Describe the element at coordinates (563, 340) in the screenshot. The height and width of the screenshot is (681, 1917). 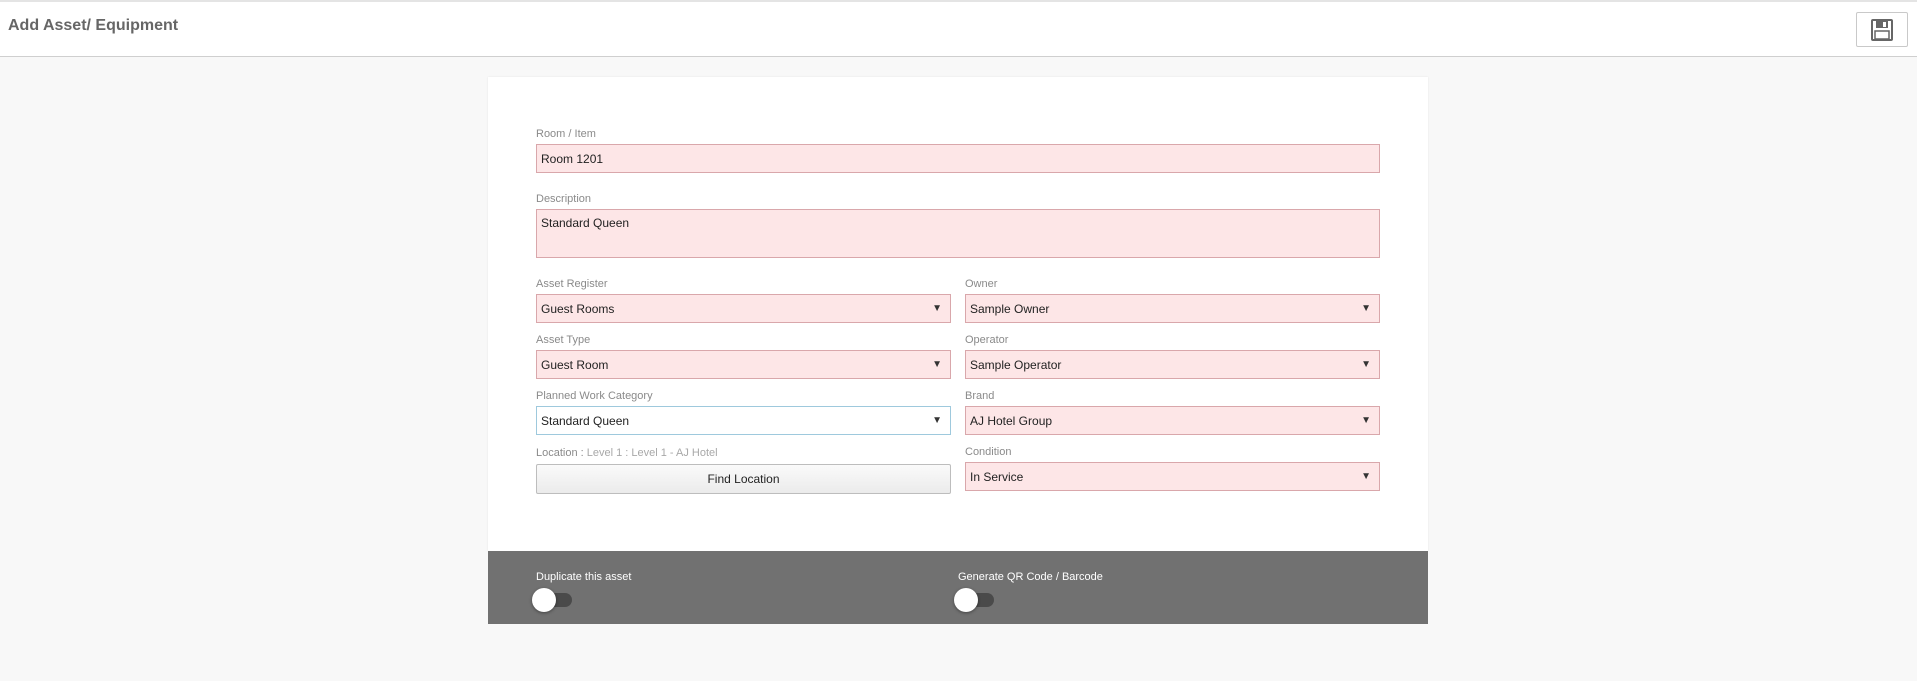
I see `asset-type-label: Asset Type` at that location.